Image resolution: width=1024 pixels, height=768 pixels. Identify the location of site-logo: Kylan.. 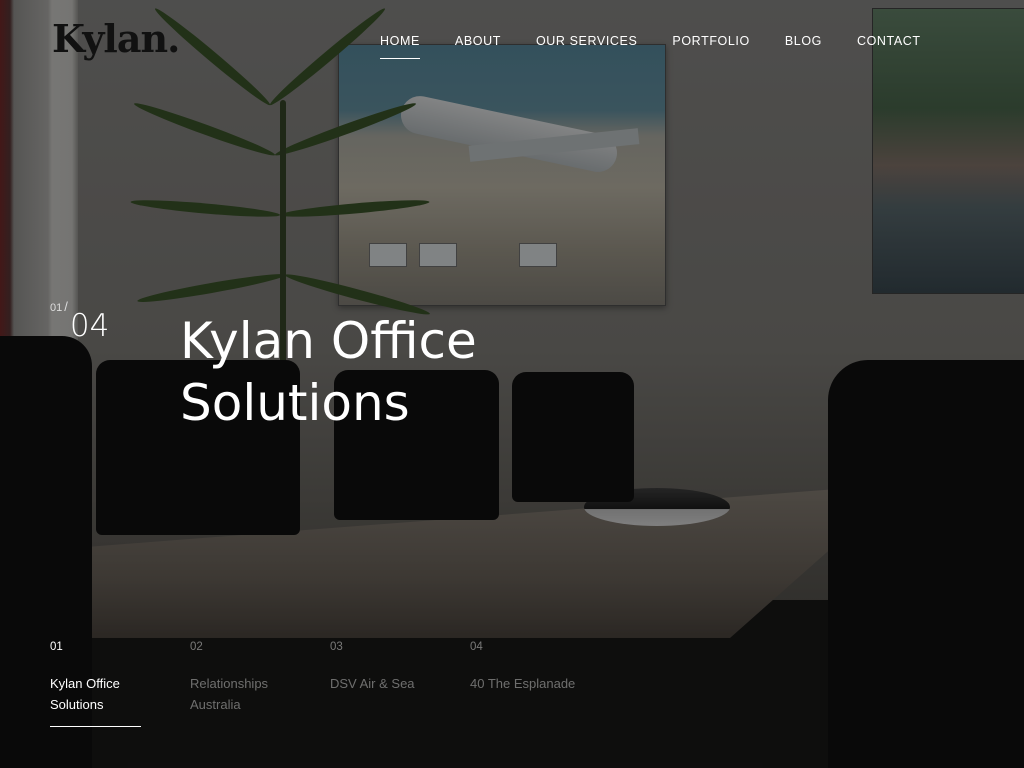
(116, 38).